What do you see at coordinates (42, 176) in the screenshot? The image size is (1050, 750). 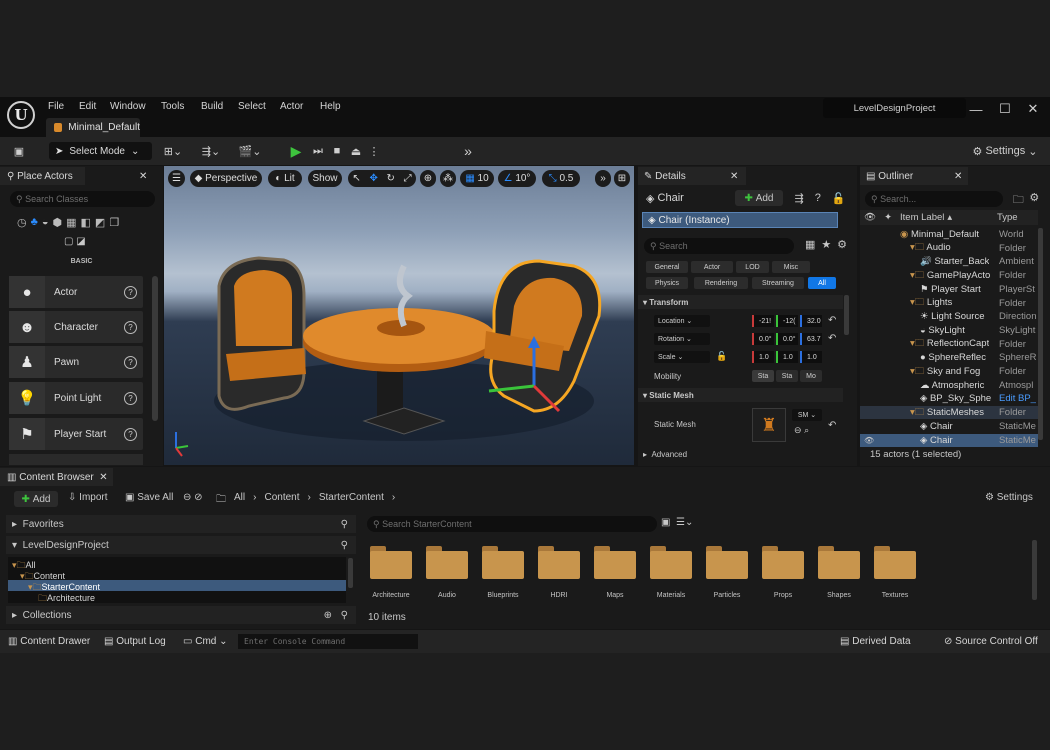 I see `place-actors-tab: ⚲ Place Actors` at bounding box center [42, 176].